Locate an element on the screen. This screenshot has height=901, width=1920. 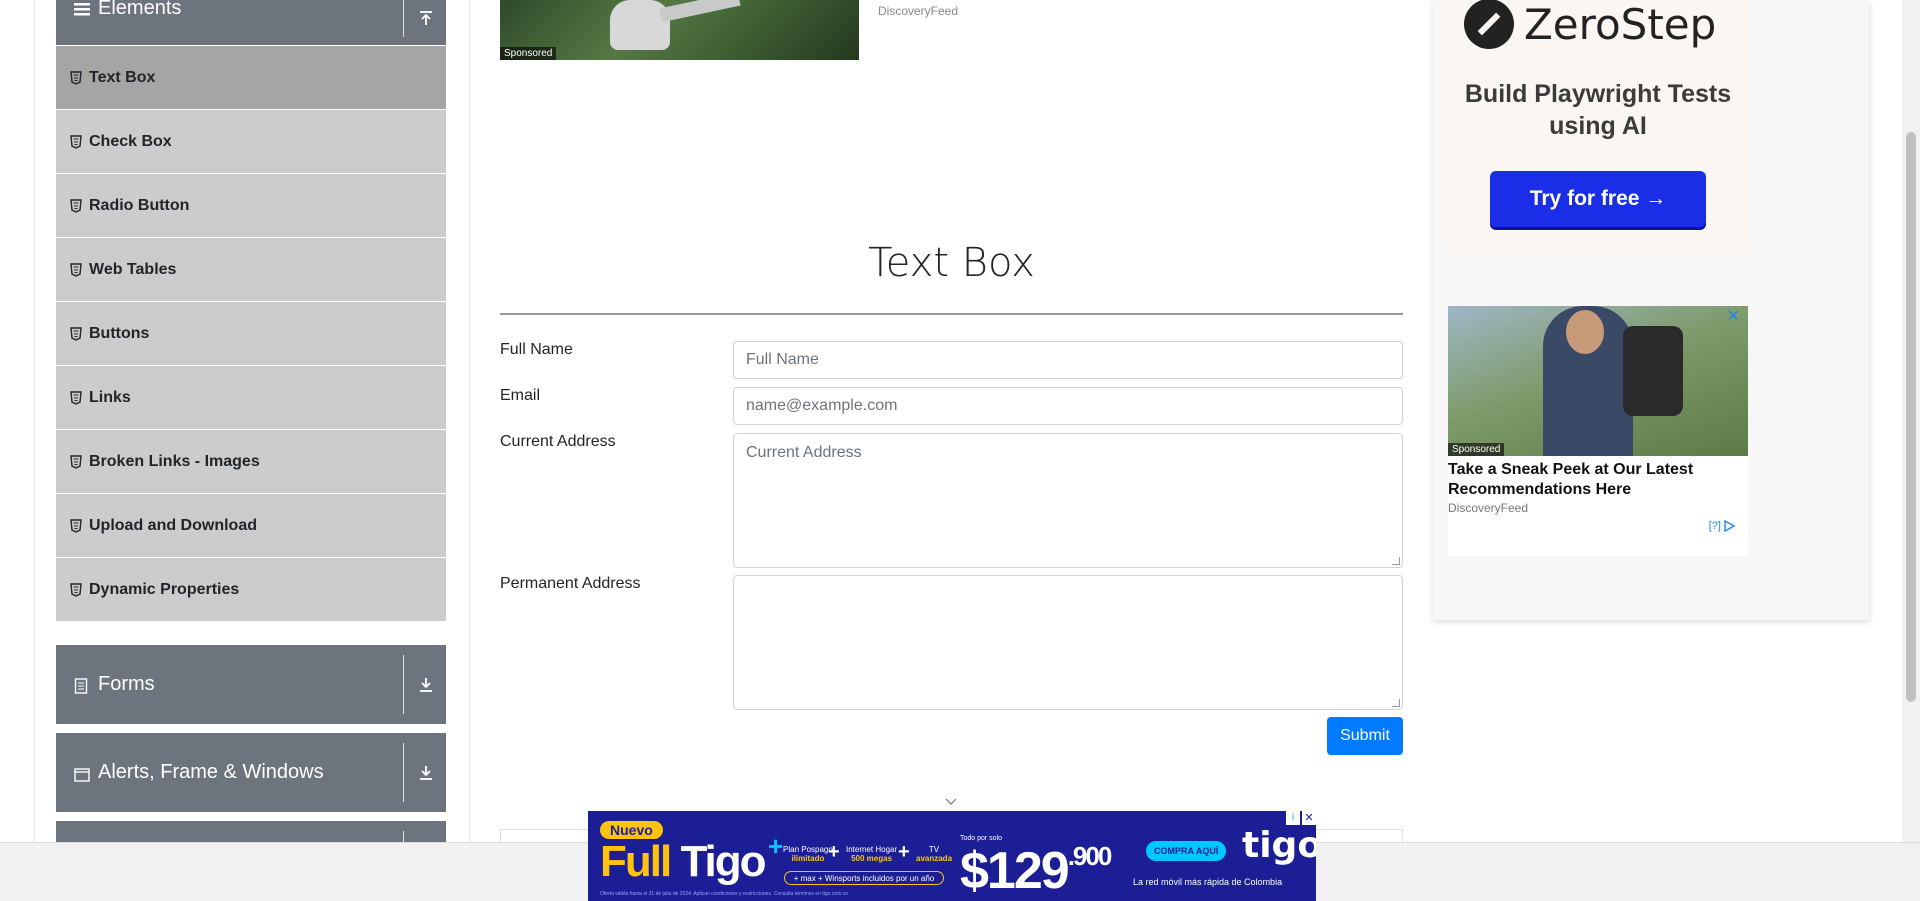
sidebar-item-links: Links is located at coordinates (251, 398).